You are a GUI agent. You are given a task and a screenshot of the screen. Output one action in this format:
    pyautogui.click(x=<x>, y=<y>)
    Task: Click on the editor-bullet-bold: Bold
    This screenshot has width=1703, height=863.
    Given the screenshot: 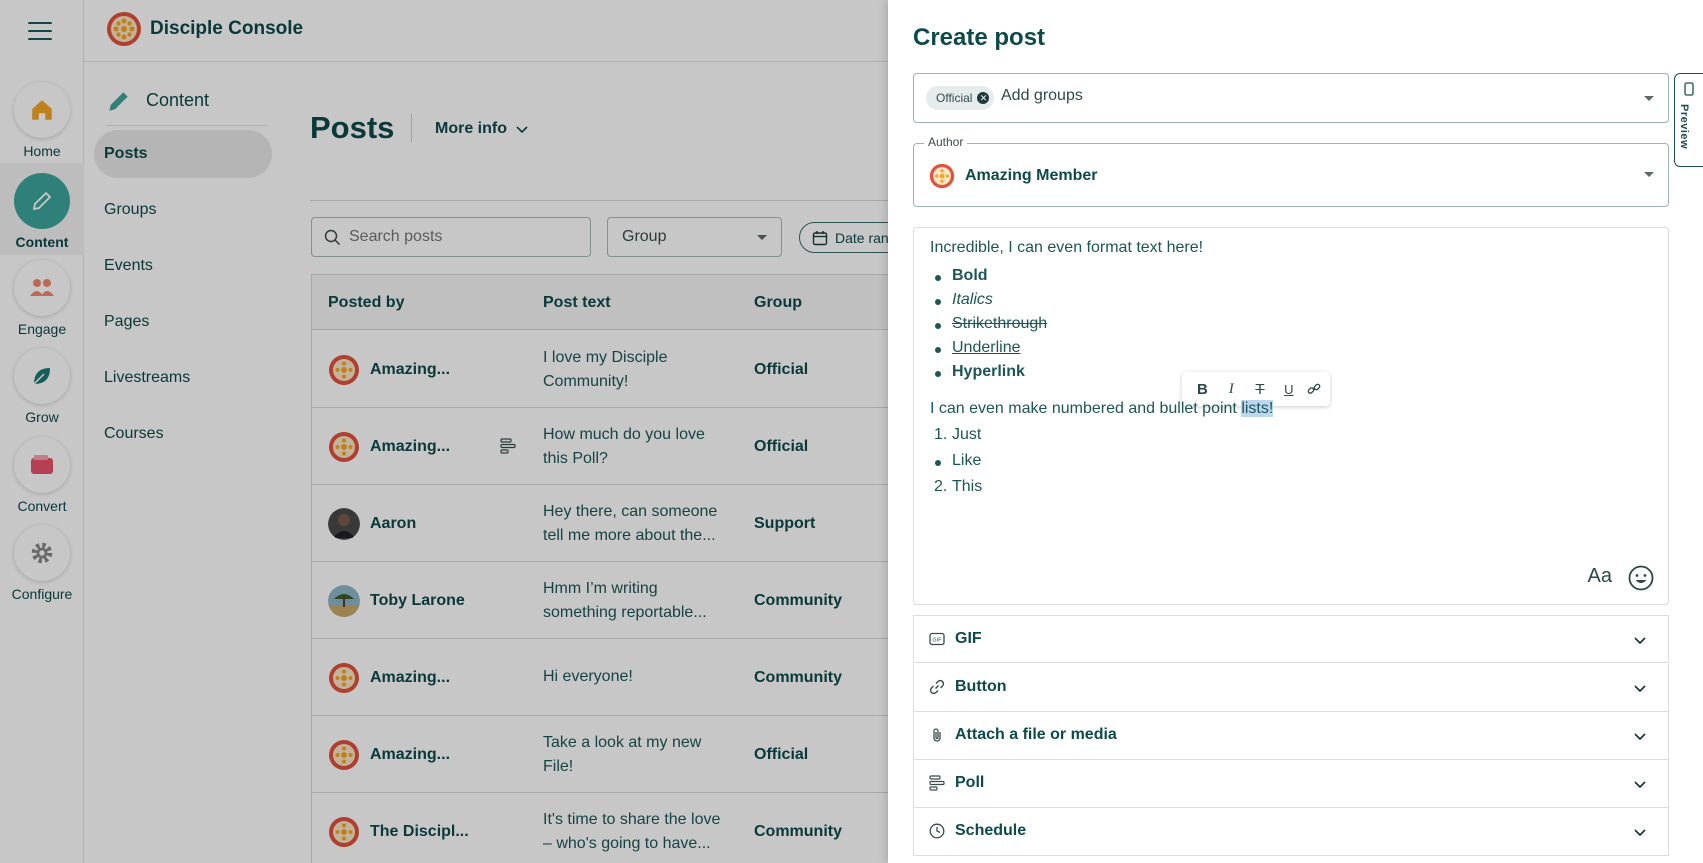 What is the action you would take?
    pyautogui.click(x=961, y=275)
    